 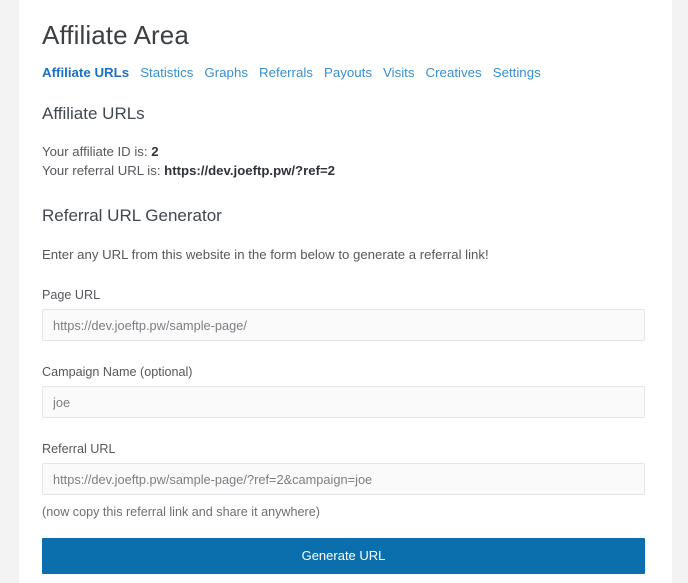 I want to click on referral-url-label: Your referral URL is:, so click(x=101, y=170).